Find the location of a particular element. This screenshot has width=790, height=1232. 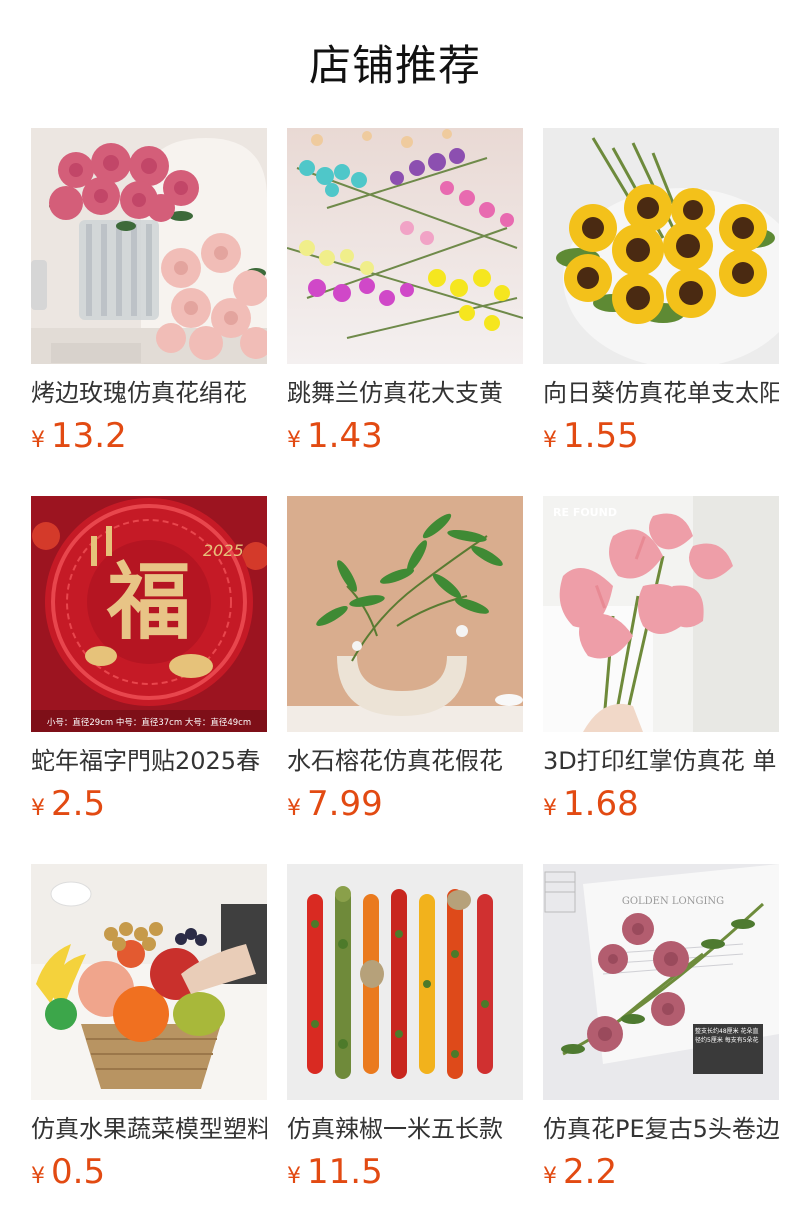

size-label: 整支长约48厘米 花朵直径约5厘米 每支有5朵花 is located at coordinates (727, 1036).